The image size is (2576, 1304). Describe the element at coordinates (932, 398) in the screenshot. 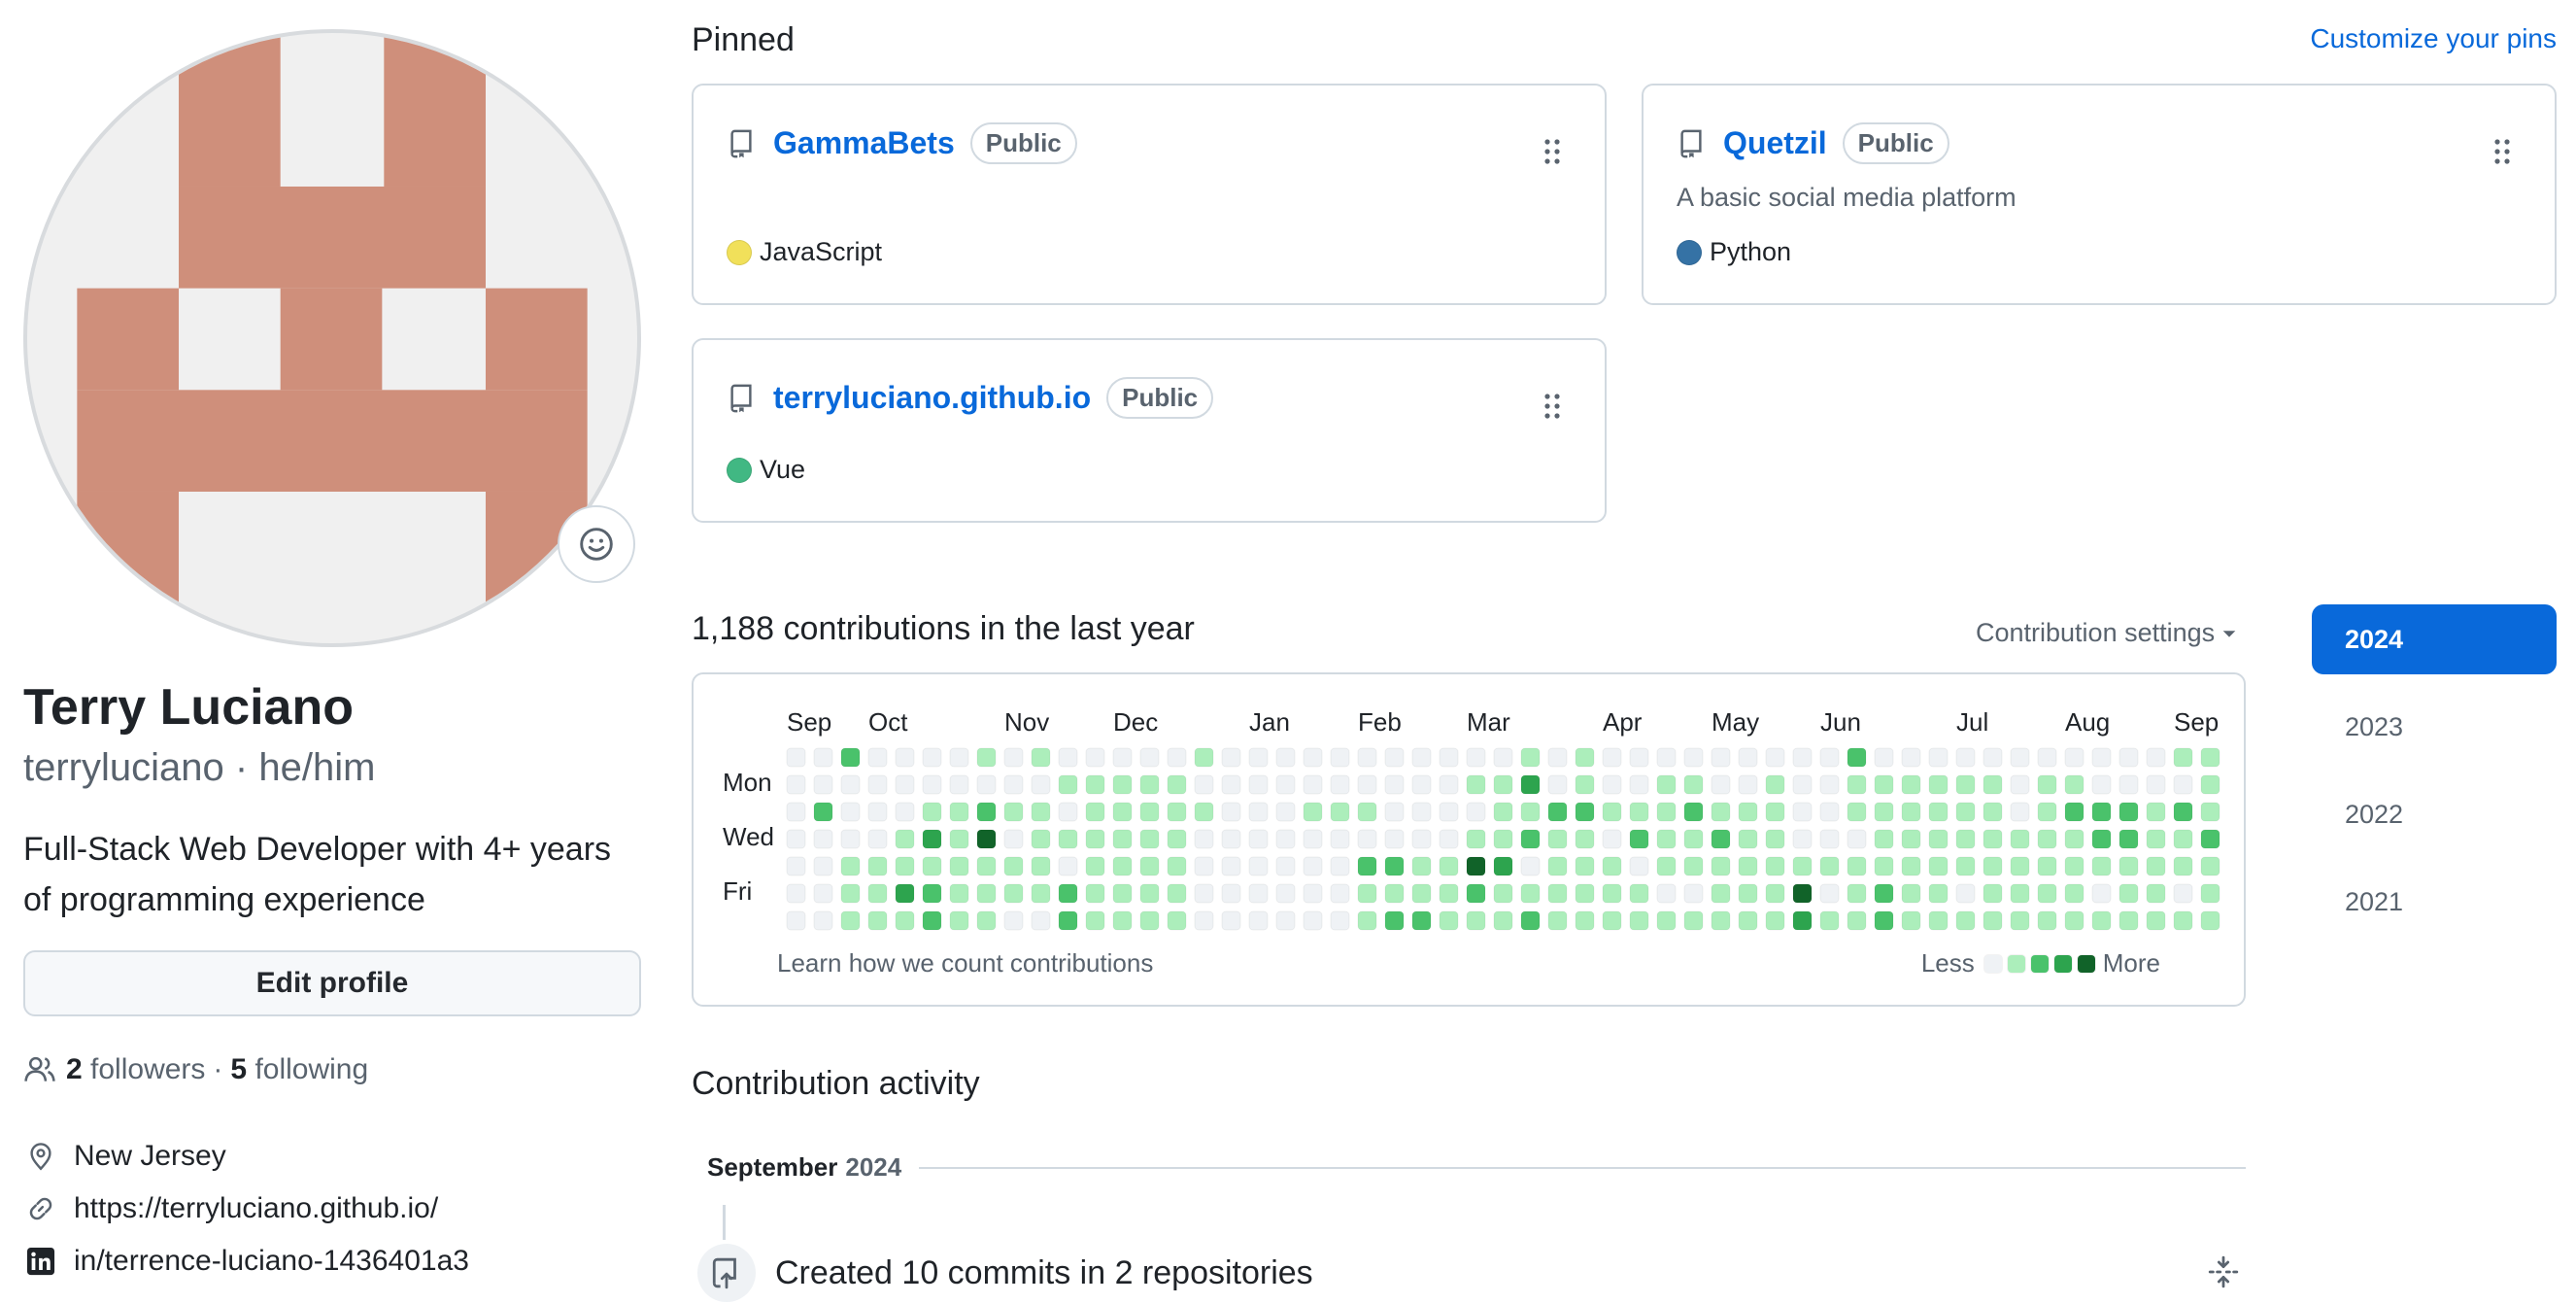

I see `repo-name-link: terryluciano.github.io` at that location.